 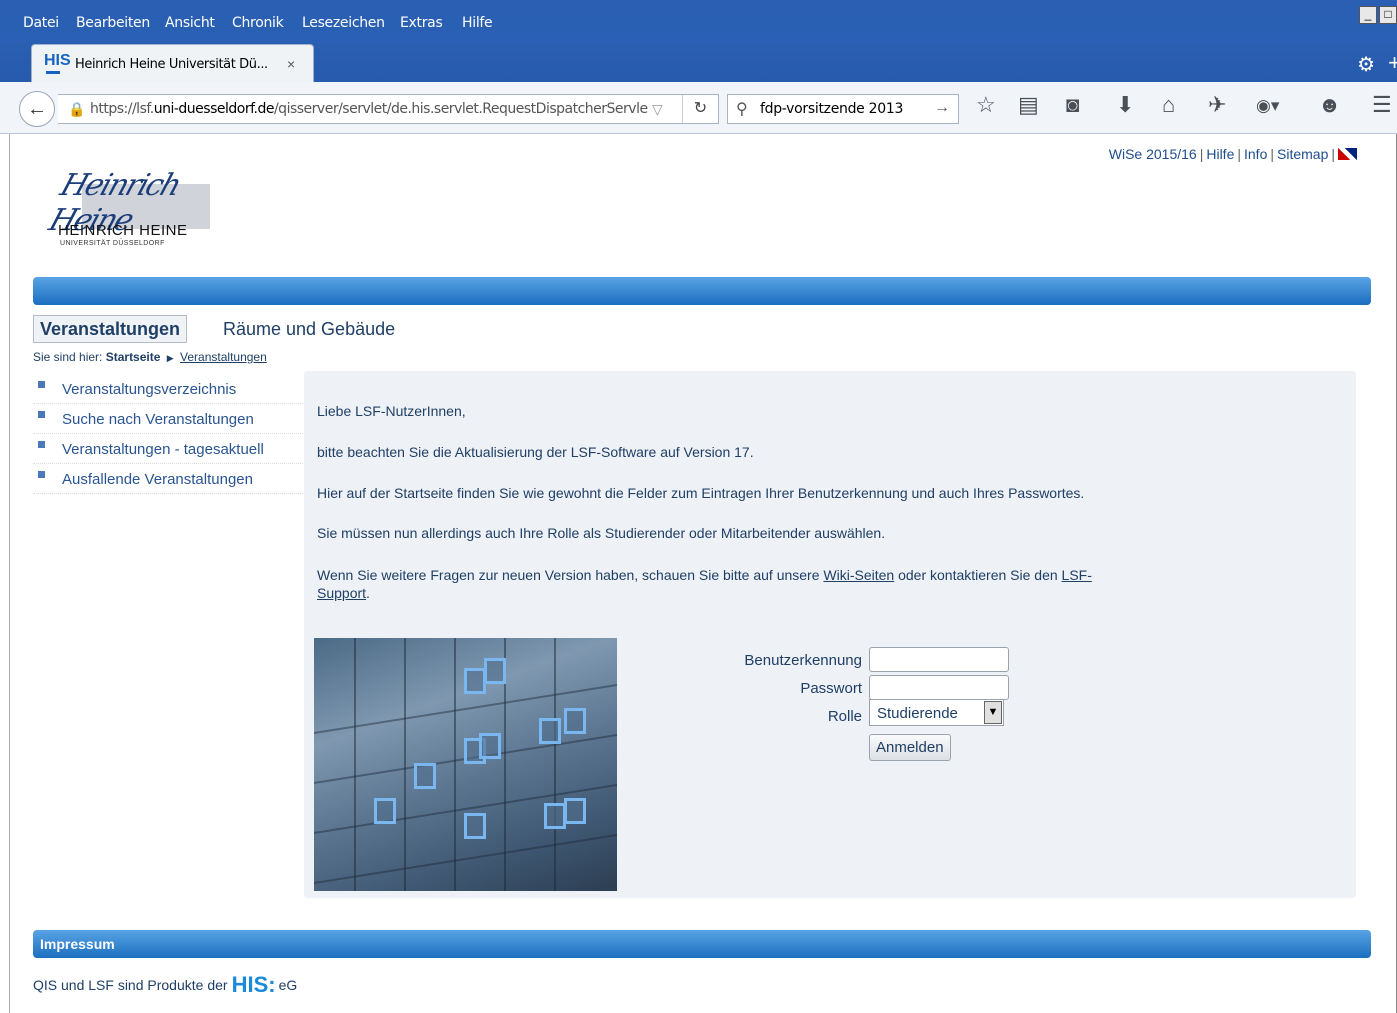 I want to click on message-greeting: Liebe LSF-NutzerInnen,, so click(x=391, y=411).